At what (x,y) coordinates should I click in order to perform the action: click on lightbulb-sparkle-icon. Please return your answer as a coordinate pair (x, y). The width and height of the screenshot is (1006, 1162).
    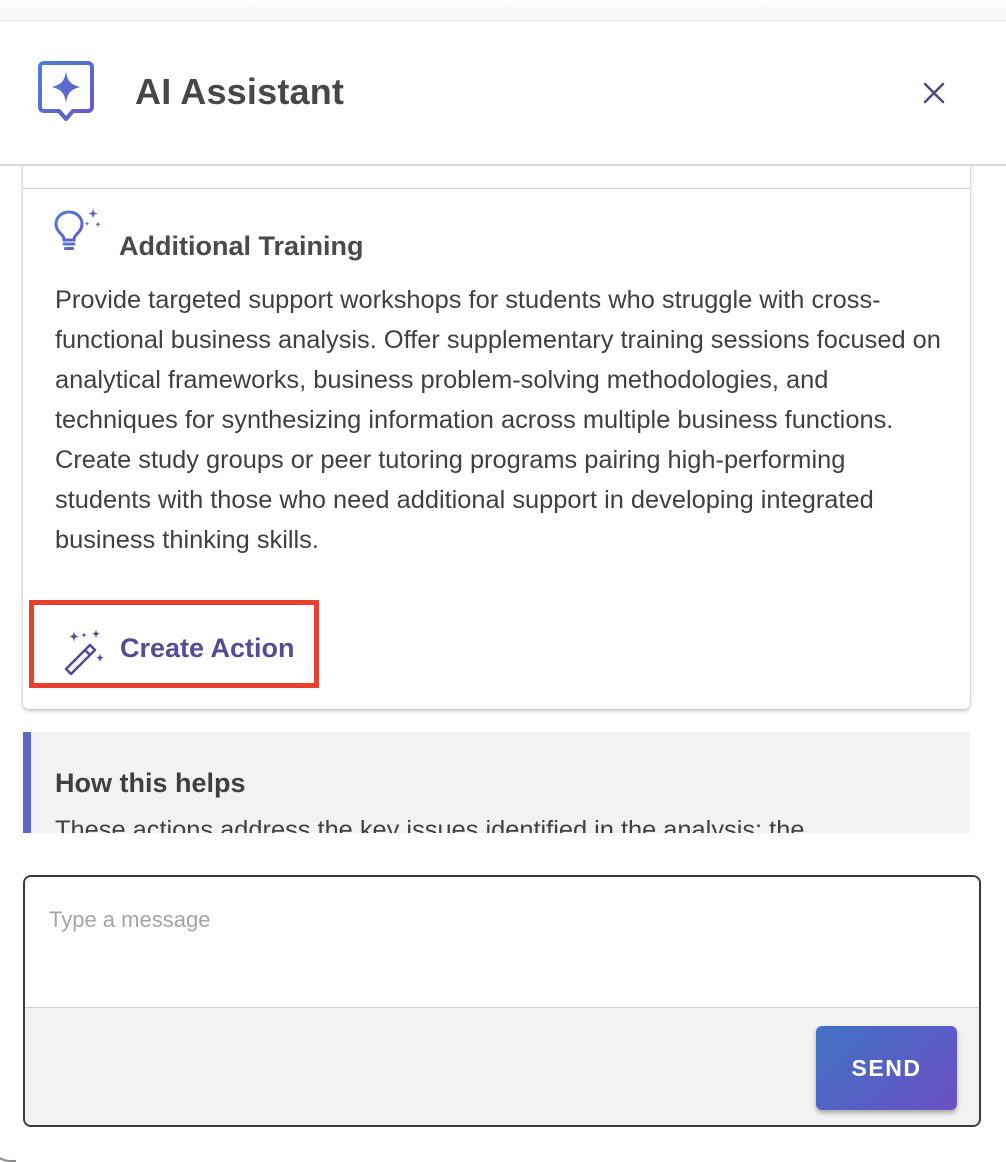
    Looking at the image, I should click on (77, 229).